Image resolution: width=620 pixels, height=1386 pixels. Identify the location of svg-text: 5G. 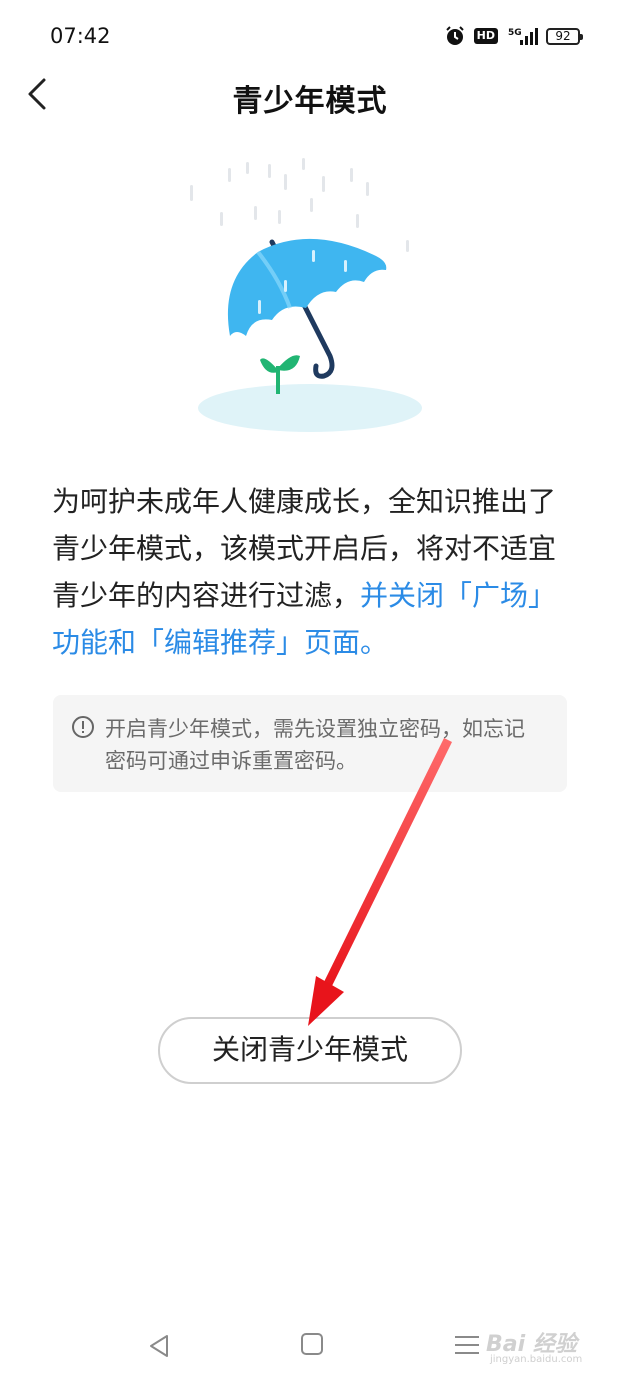
(515, 33).